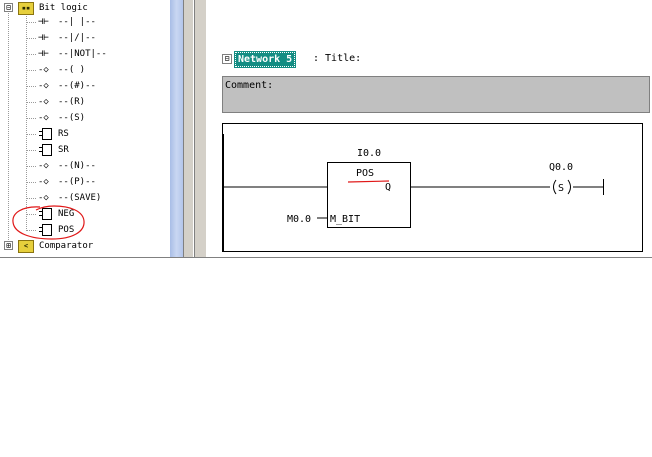 This screenshot has height=457, width=652. What do you see at coordinates (369, 153) in the screenshot?
I see `pos-operand: I0.0` at bounding box center [369, 153].